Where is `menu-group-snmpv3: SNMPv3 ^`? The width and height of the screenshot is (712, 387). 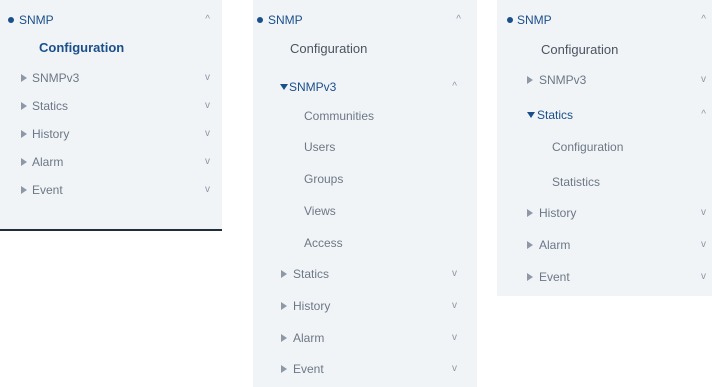
menu-group-snmpv3: SNMPv3 ^ is located at coordinates (365, 87).